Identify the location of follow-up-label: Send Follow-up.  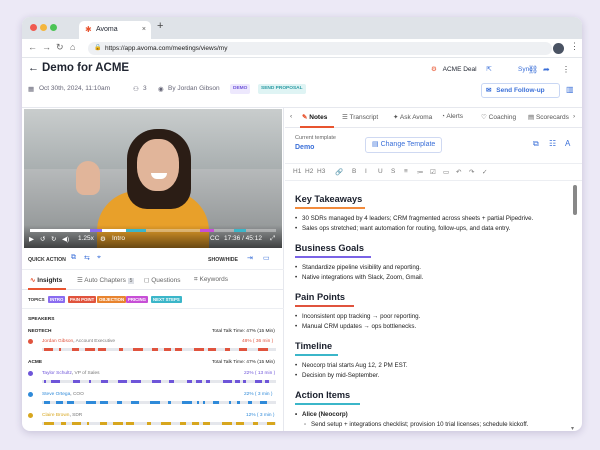
(520, 90).